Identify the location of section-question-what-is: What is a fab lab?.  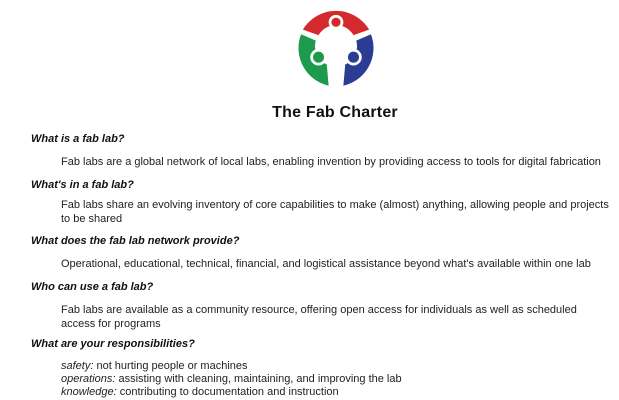
(78, 139).